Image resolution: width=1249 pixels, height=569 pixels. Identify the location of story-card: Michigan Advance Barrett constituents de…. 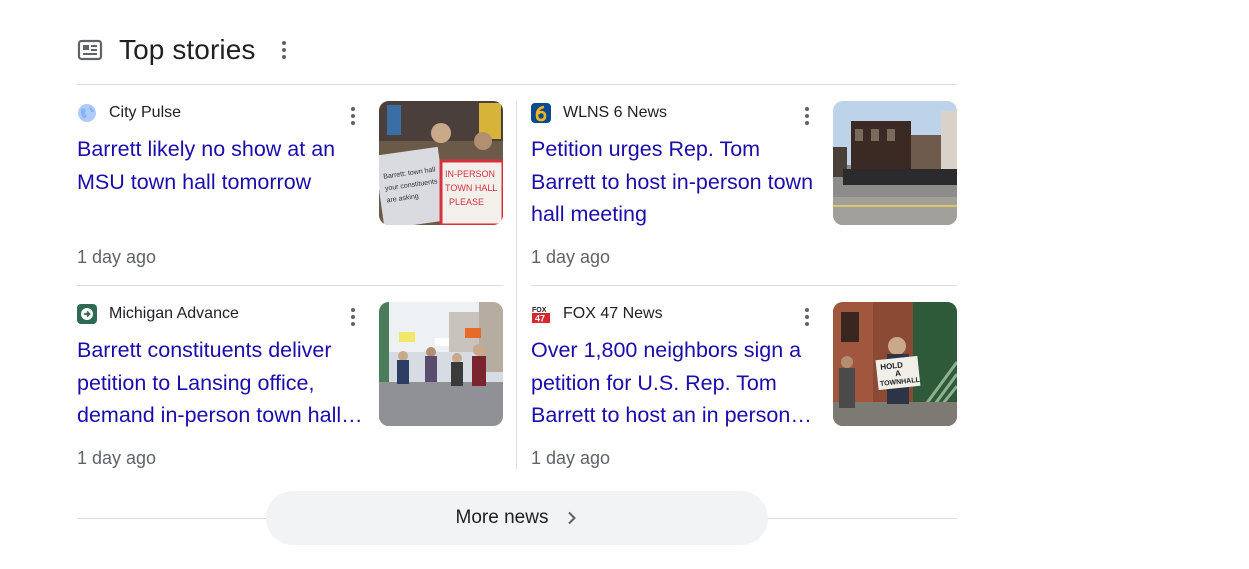
(290, 386).